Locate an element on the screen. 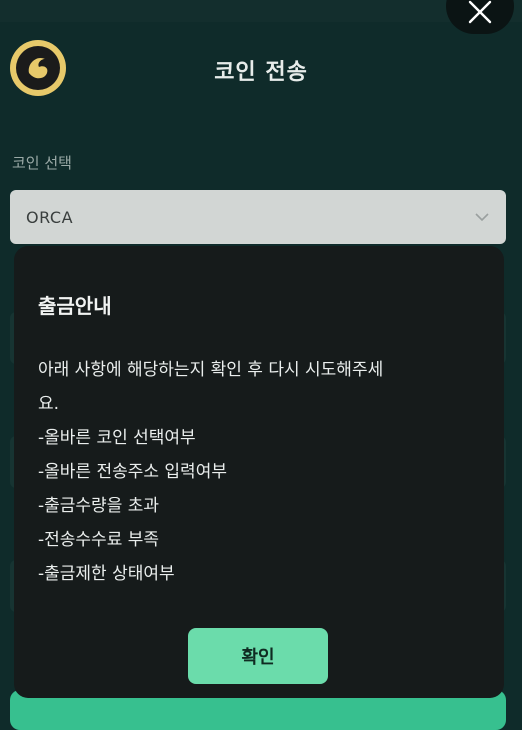 The height and width of the screenshot is (730, 522). modal-line: -출금수량을 초과 is located at coordinates (99, 506).